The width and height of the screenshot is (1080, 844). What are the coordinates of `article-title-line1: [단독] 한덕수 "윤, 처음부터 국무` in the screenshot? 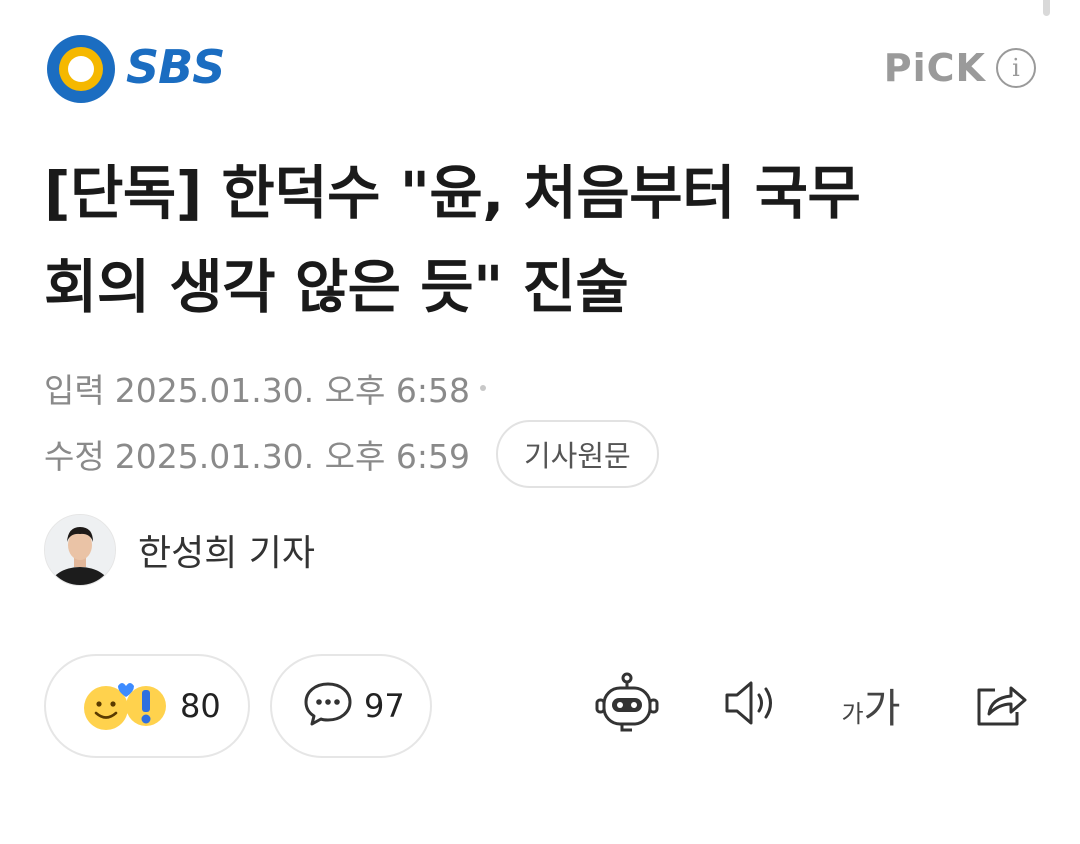 It's located at (452, 193).